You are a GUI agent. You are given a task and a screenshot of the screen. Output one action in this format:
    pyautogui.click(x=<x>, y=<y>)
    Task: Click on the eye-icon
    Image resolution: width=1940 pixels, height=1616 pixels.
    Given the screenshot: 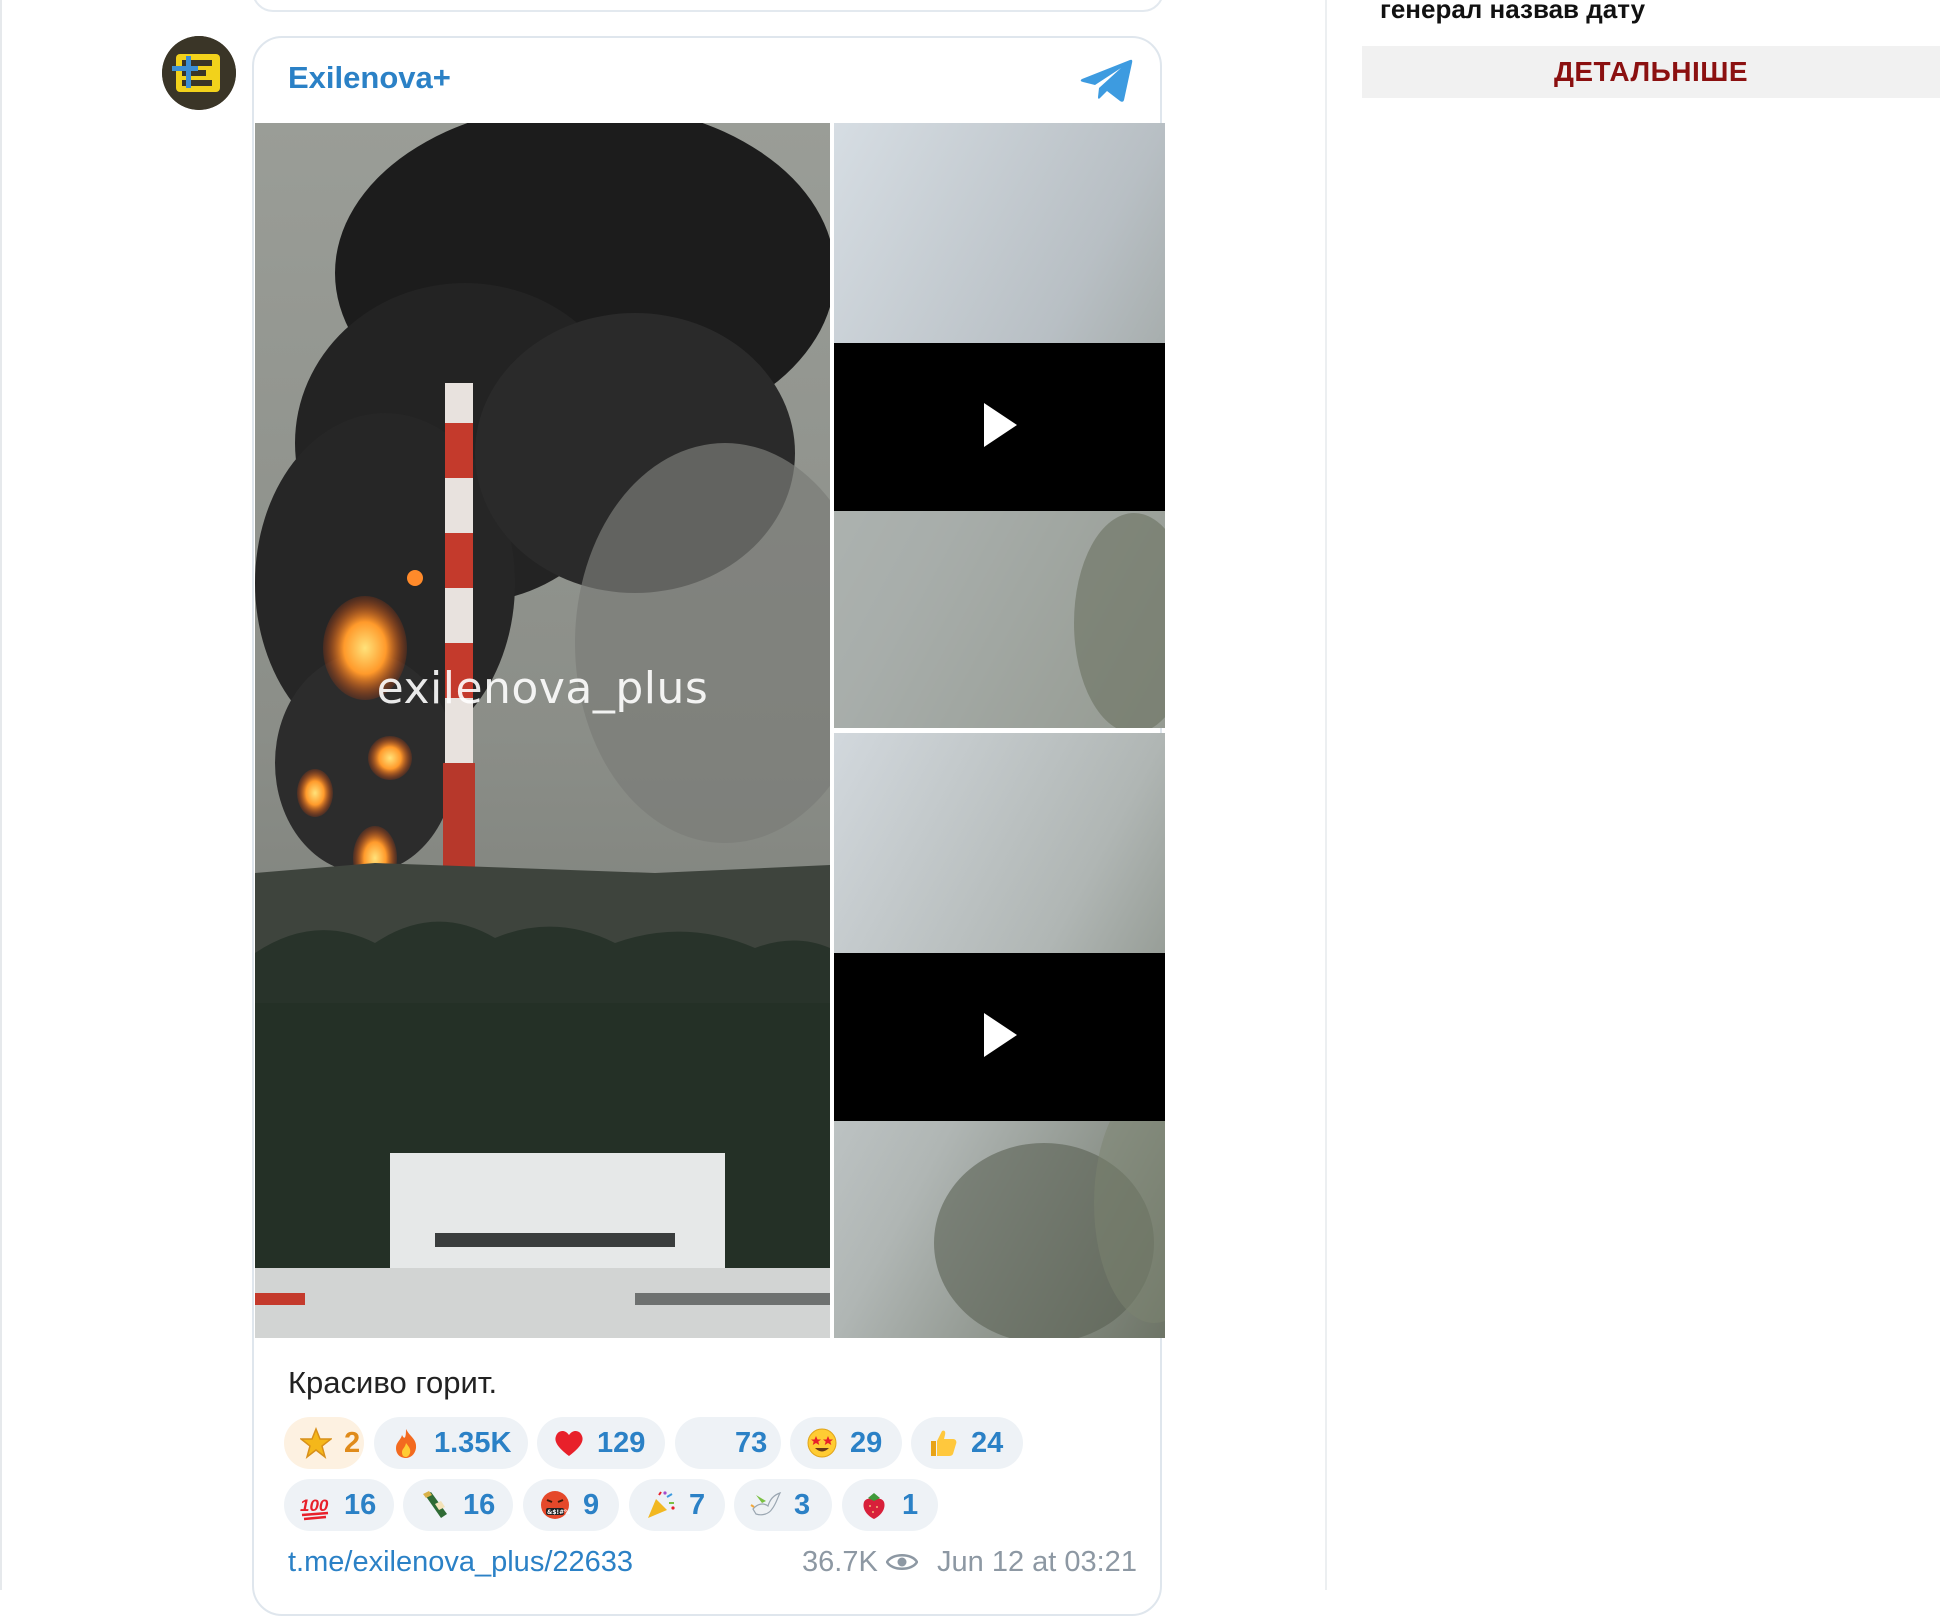 What is the action you would take?
    pyautogui.click(x=902, y=1562)
    